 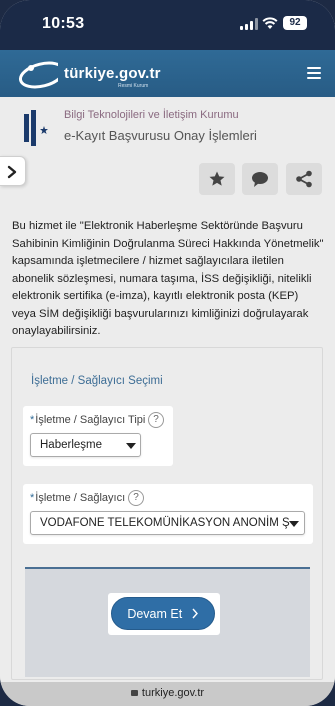 I want to click on battery-icon: 92, so click(x=295, y=23).